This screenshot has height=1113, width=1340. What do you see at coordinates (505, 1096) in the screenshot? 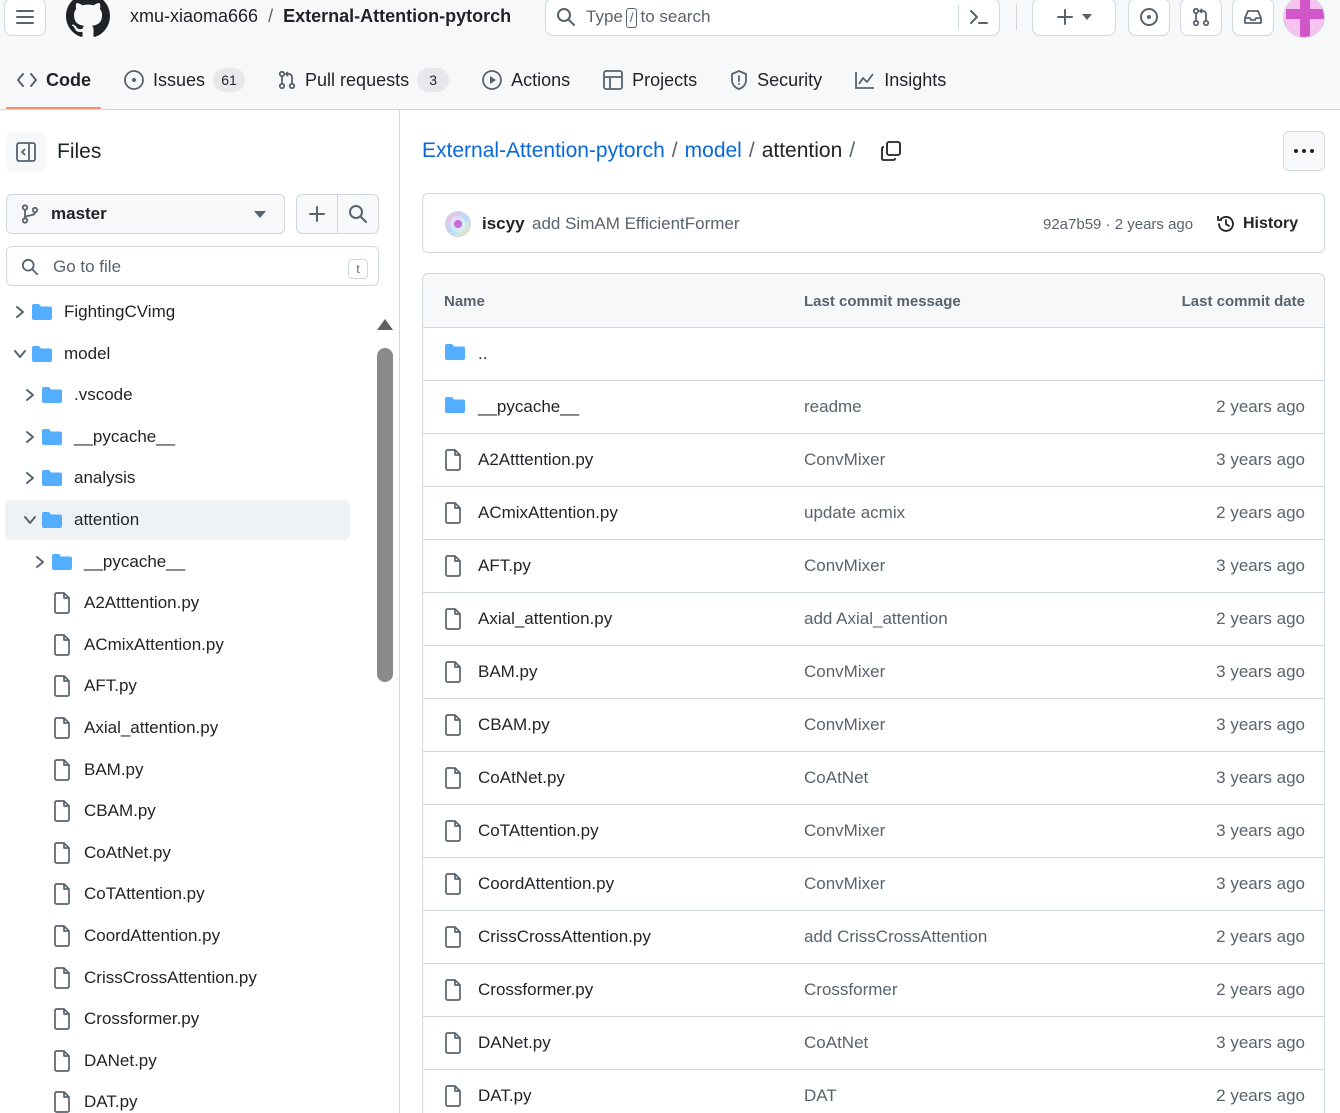
I see `row-file-name: DAT.py` at bounding box center [505, 1096].